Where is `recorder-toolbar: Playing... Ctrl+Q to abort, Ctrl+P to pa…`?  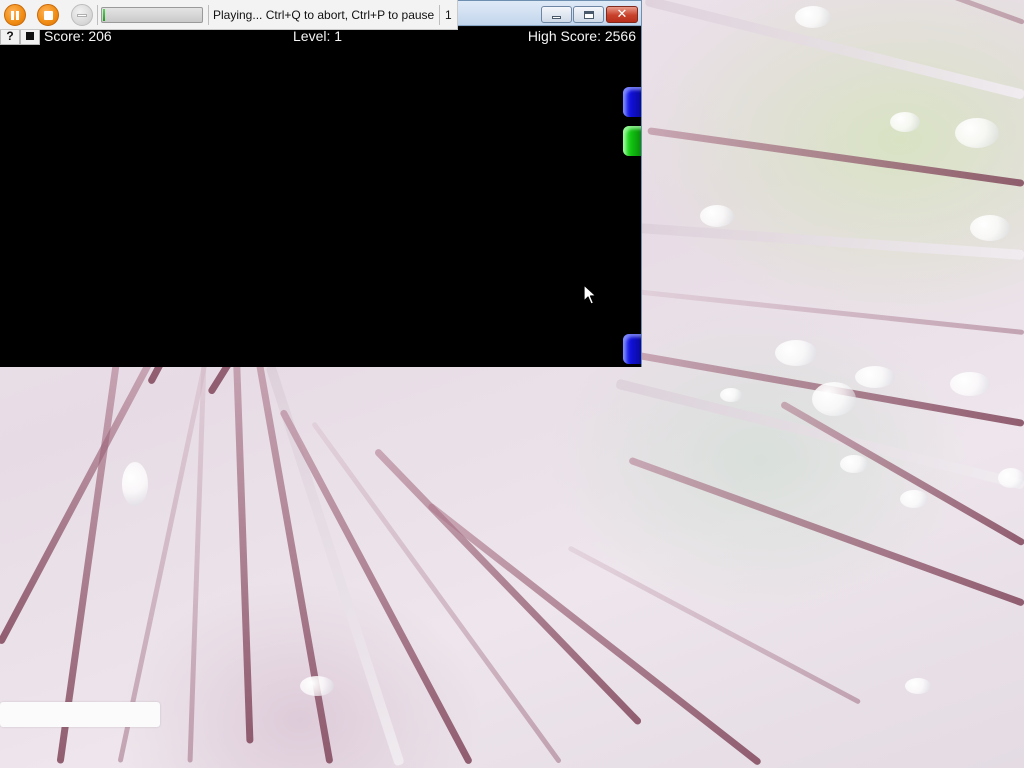
recorder-toolbar: Playing... Ctrl+Q to abort, Ctrl+P to pa… is located at coordinates (229, 15).